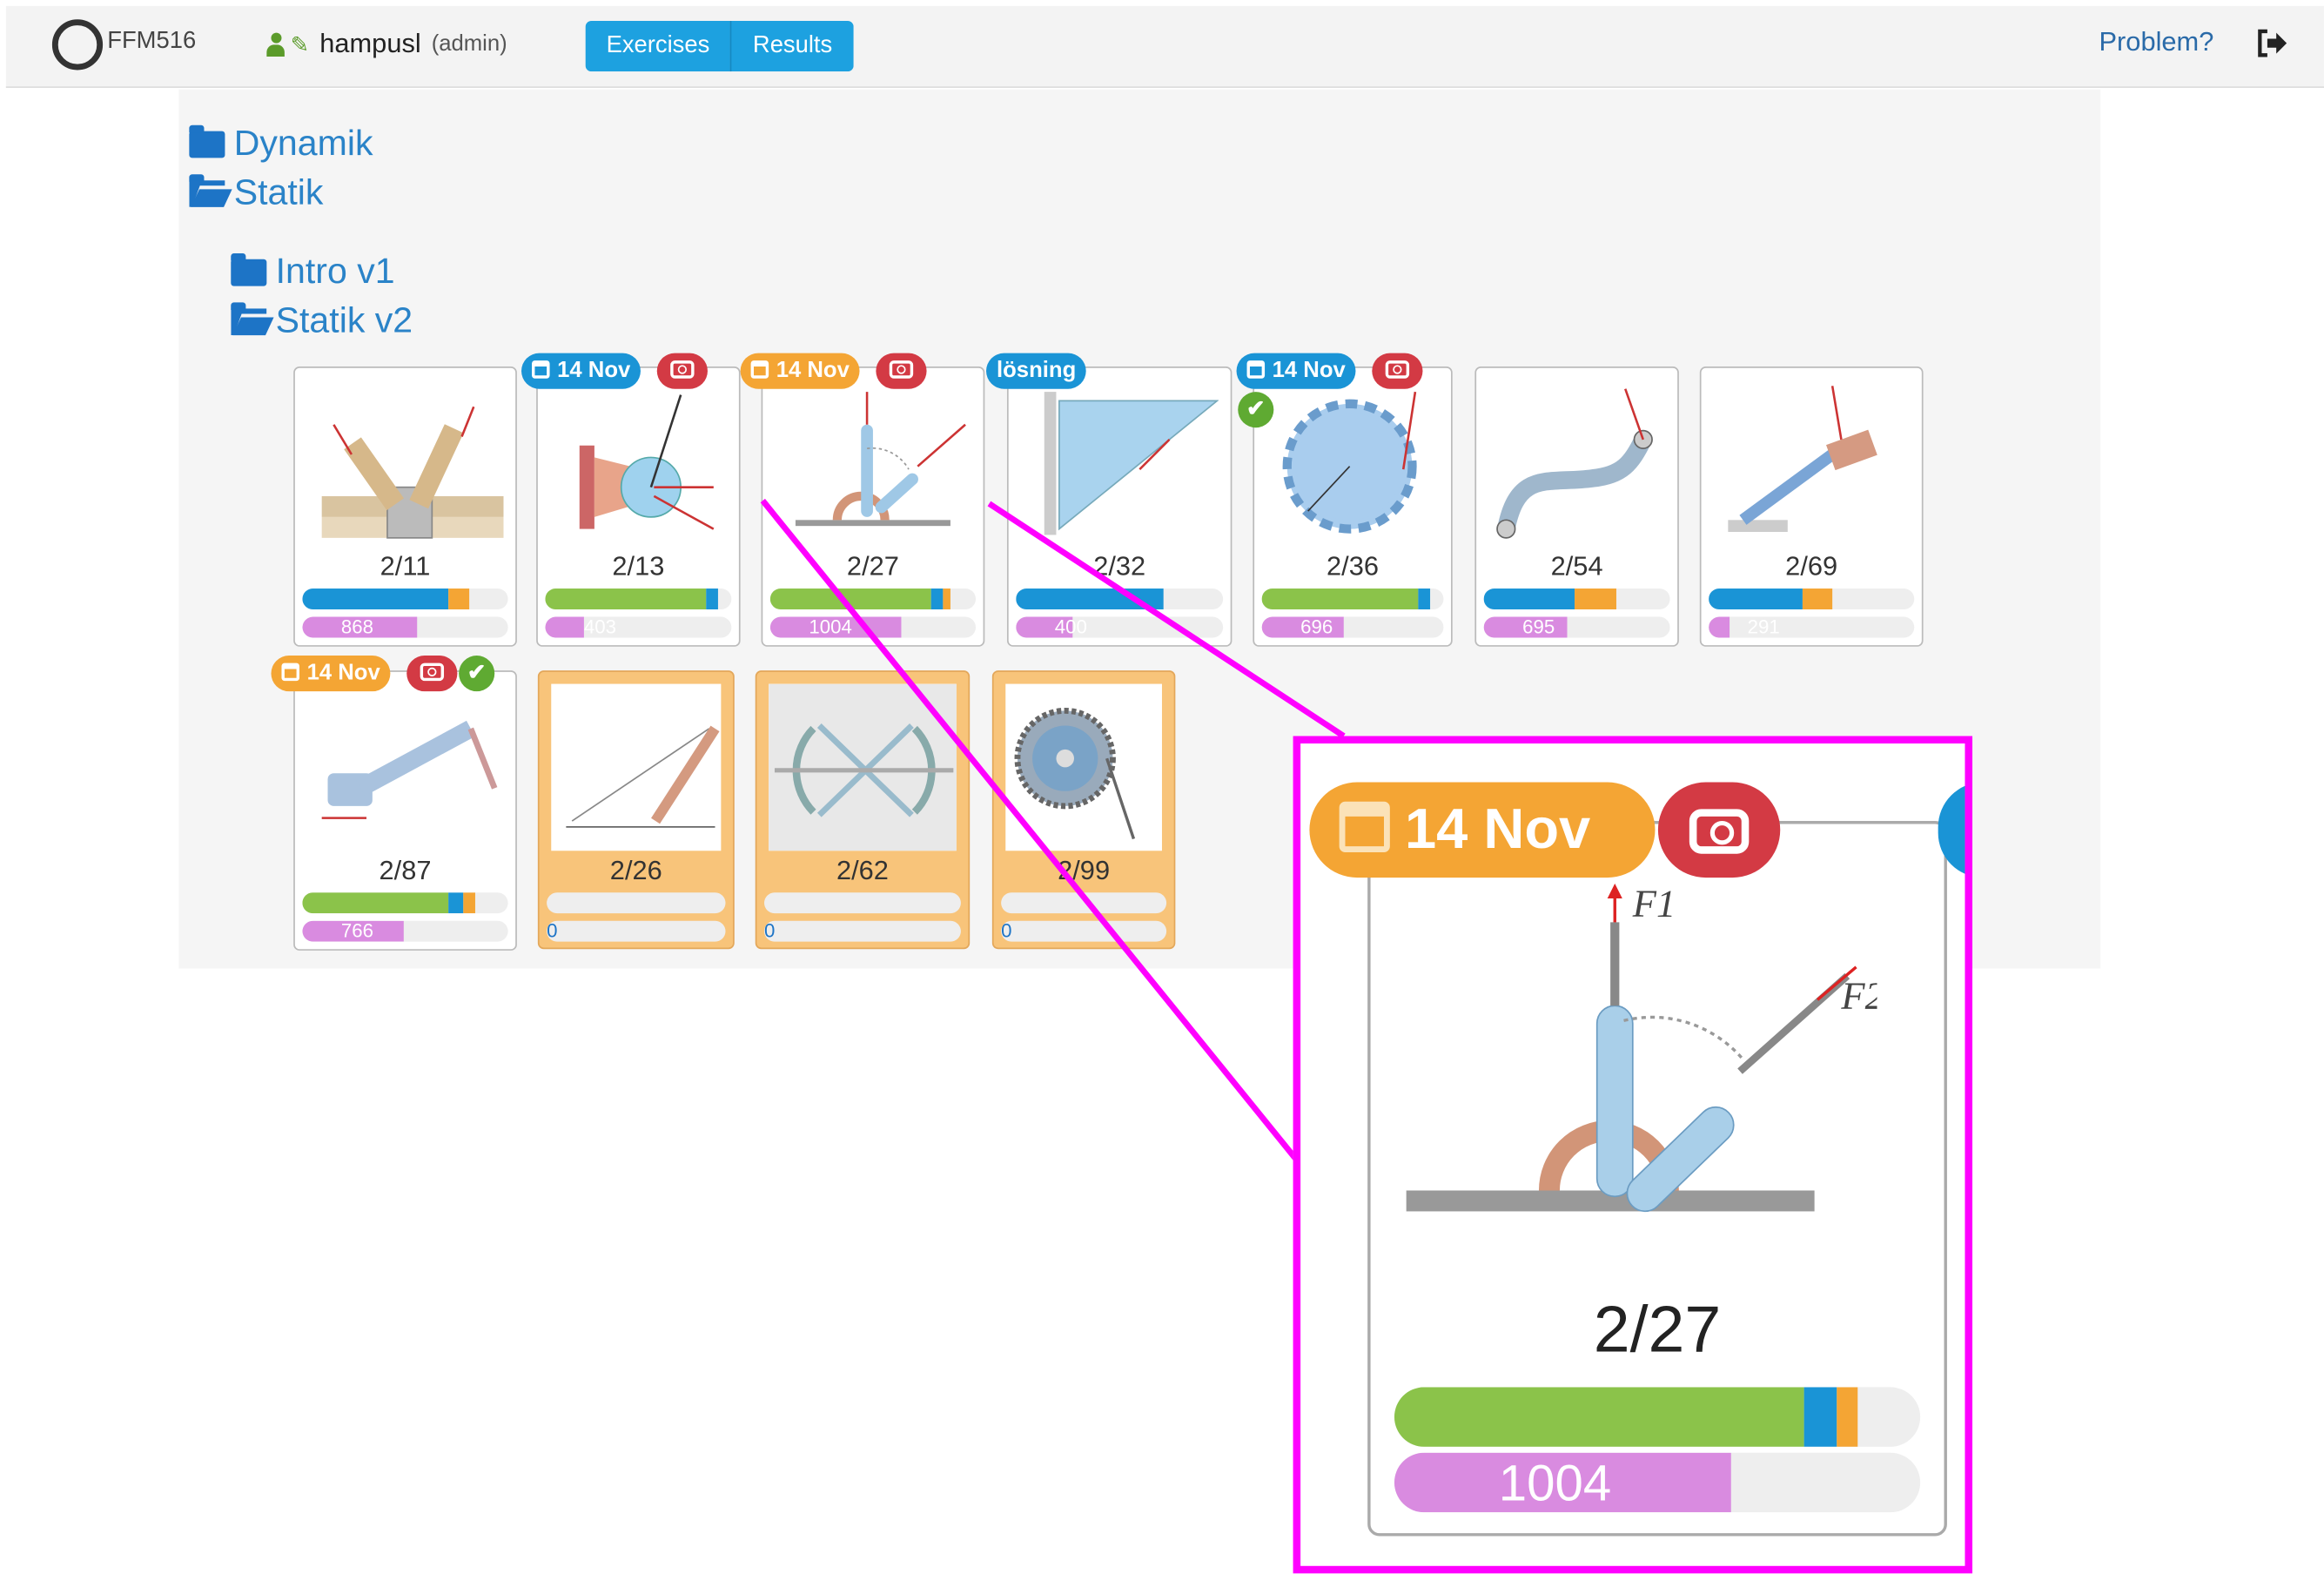 Image resolution: width=2324 pixels, height=1594 pixels. I want to click on zoomed-views-bar: 1004, so click(1657, 1482).